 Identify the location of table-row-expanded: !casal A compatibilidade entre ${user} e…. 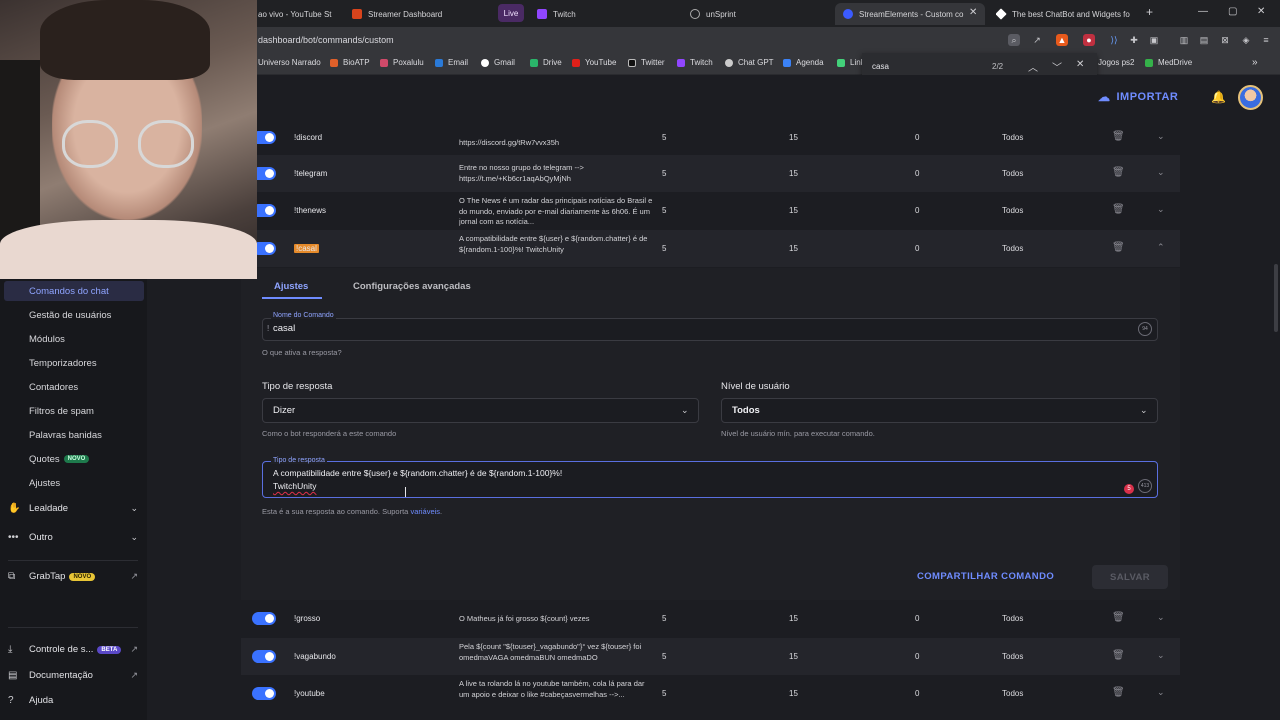
(710, 248).